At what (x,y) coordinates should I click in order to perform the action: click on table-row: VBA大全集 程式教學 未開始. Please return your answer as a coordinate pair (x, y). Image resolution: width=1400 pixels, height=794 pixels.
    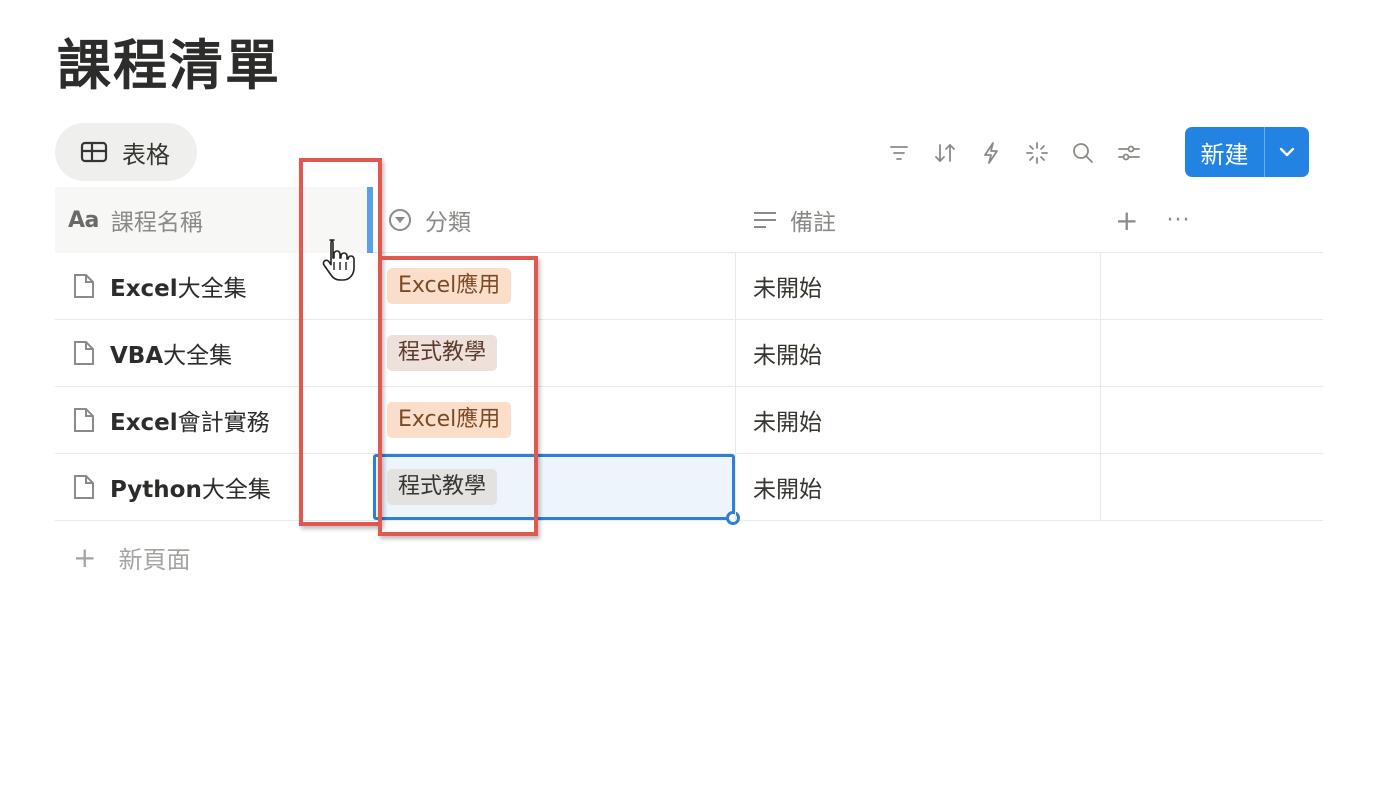
    Looking at the image, I should click on (689, 353).